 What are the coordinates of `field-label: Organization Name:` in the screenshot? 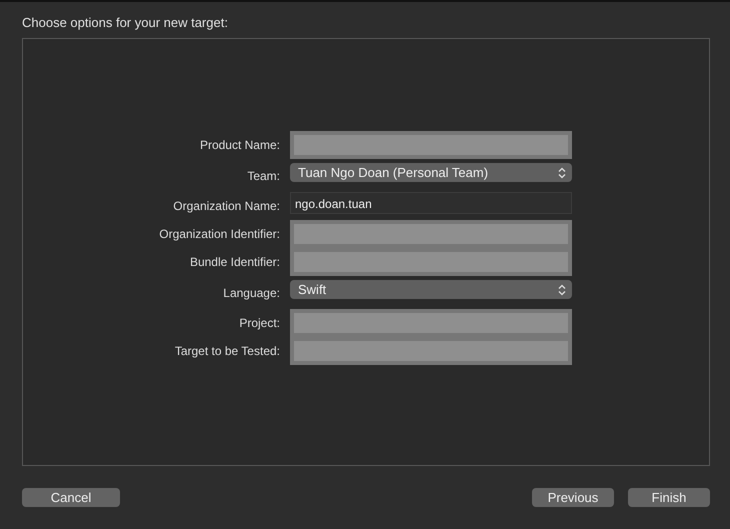 It's located at (226, 206).